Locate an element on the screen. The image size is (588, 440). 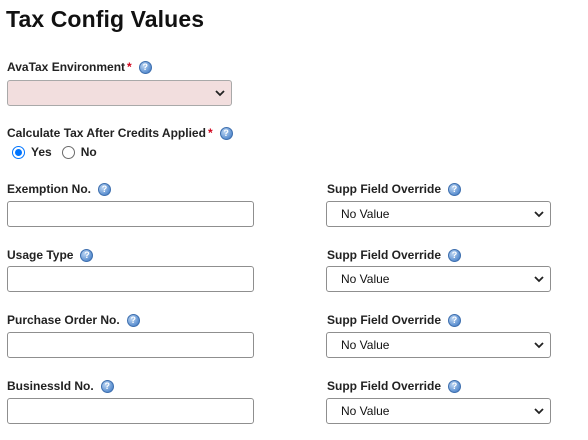
businessid-no-override-select: No Value is located at coordinates (438, 411).